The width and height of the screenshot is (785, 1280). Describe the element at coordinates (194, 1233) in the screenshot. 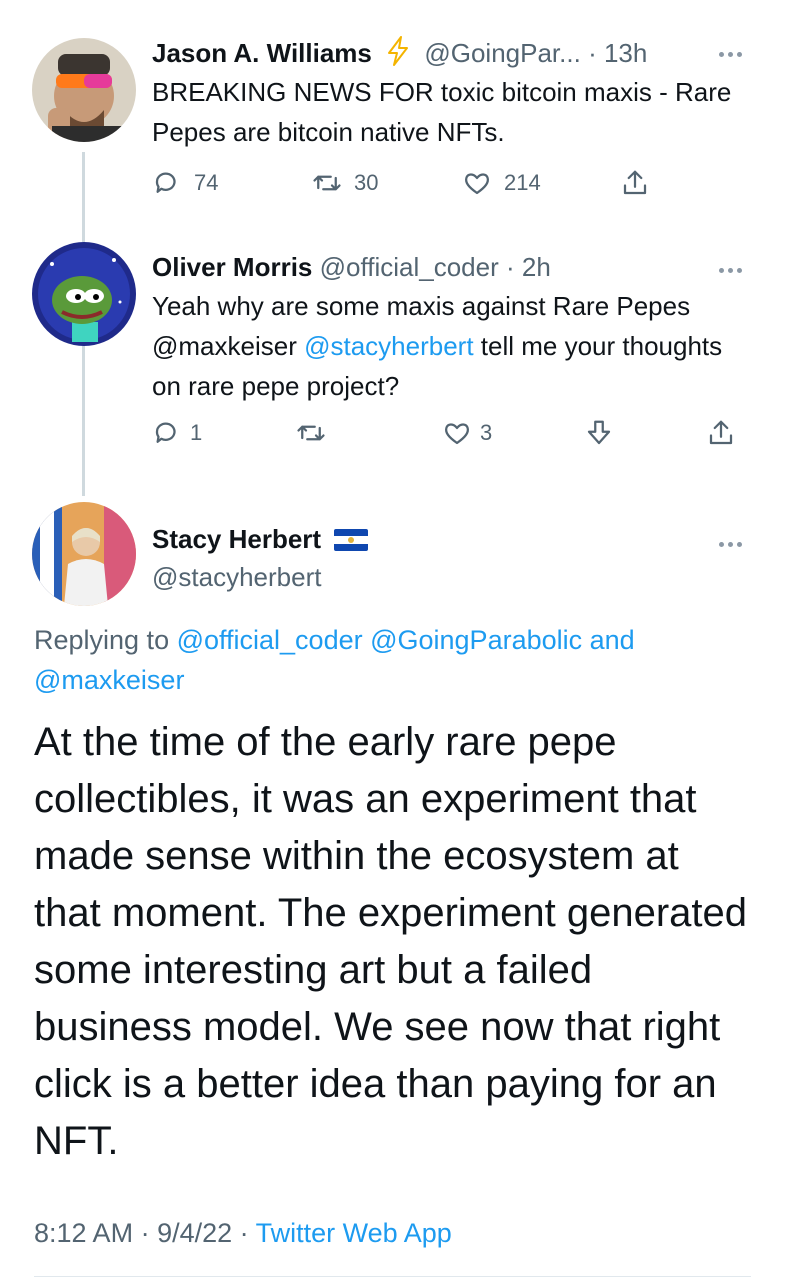

I see `tweet-date: 9/4/22` at that location.